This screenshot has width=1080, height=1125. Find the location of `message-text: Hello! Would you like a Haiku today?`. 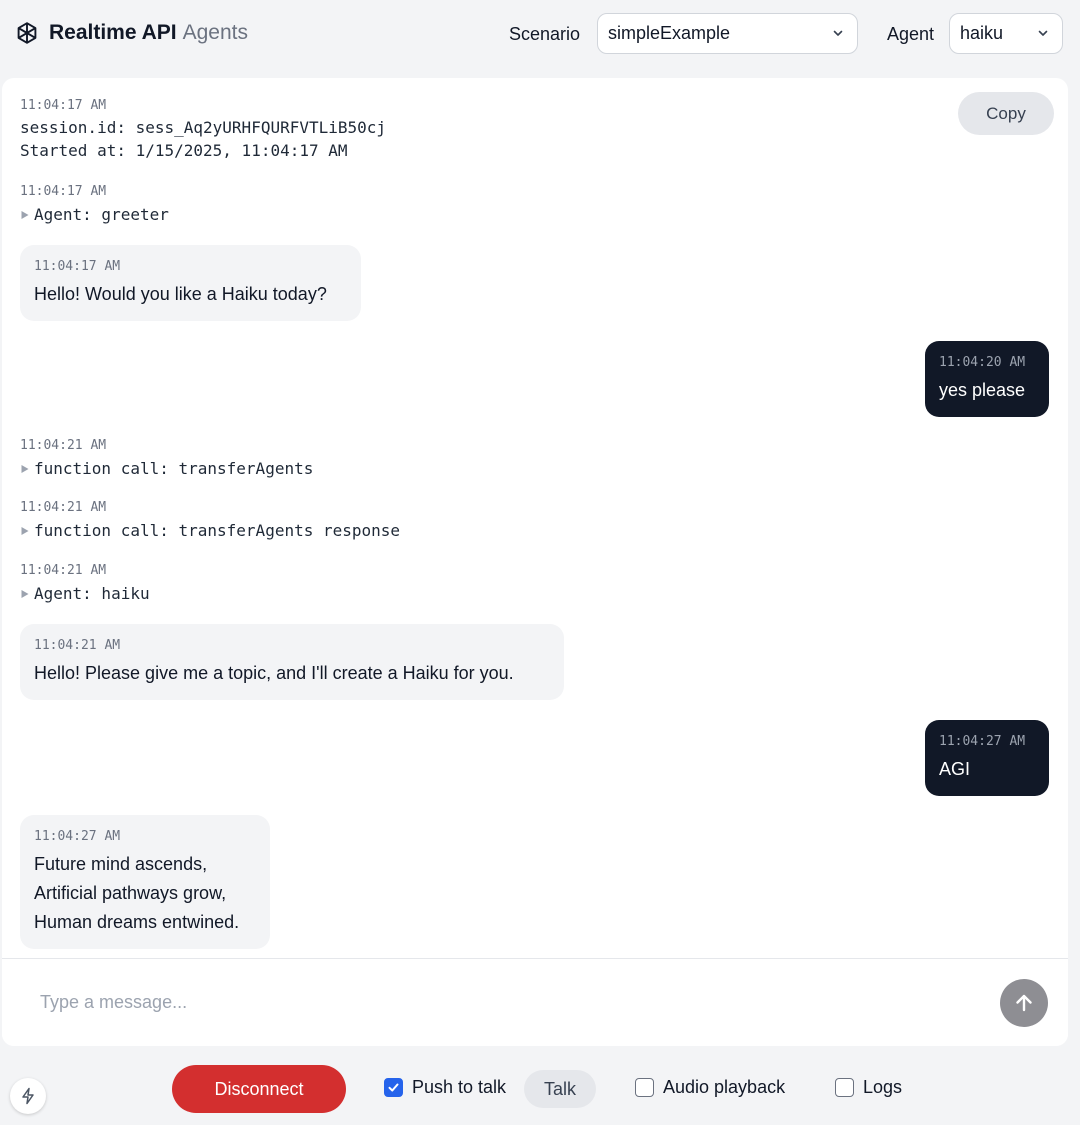

message-text: Hello! Would you like a Haiku today? is located at coordinates (180, 294).